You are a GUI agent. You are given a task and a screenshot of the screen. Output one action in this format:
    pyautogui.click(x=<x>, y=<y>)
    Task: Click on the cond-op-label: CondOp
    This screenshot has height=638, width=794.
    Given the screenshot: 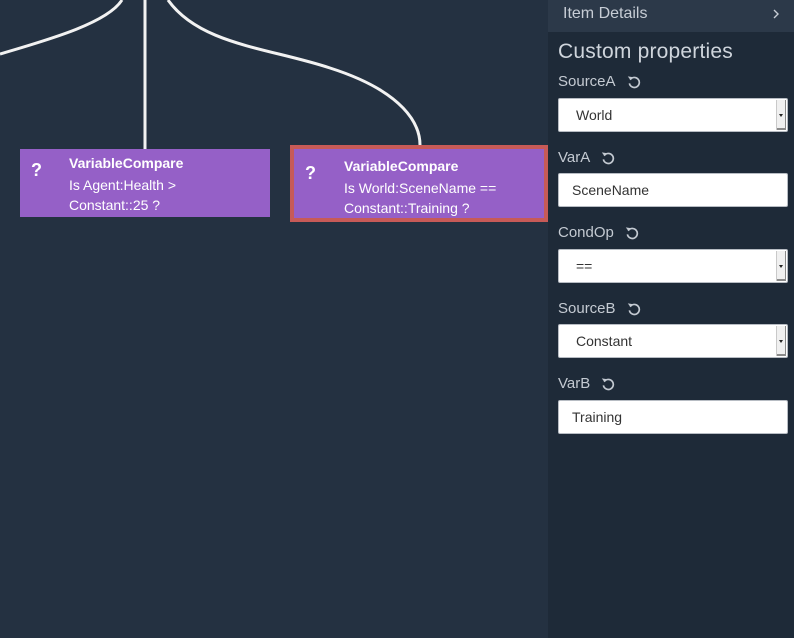 What is the action you would take?
    pyautogui.click(x=598, y=232)
    